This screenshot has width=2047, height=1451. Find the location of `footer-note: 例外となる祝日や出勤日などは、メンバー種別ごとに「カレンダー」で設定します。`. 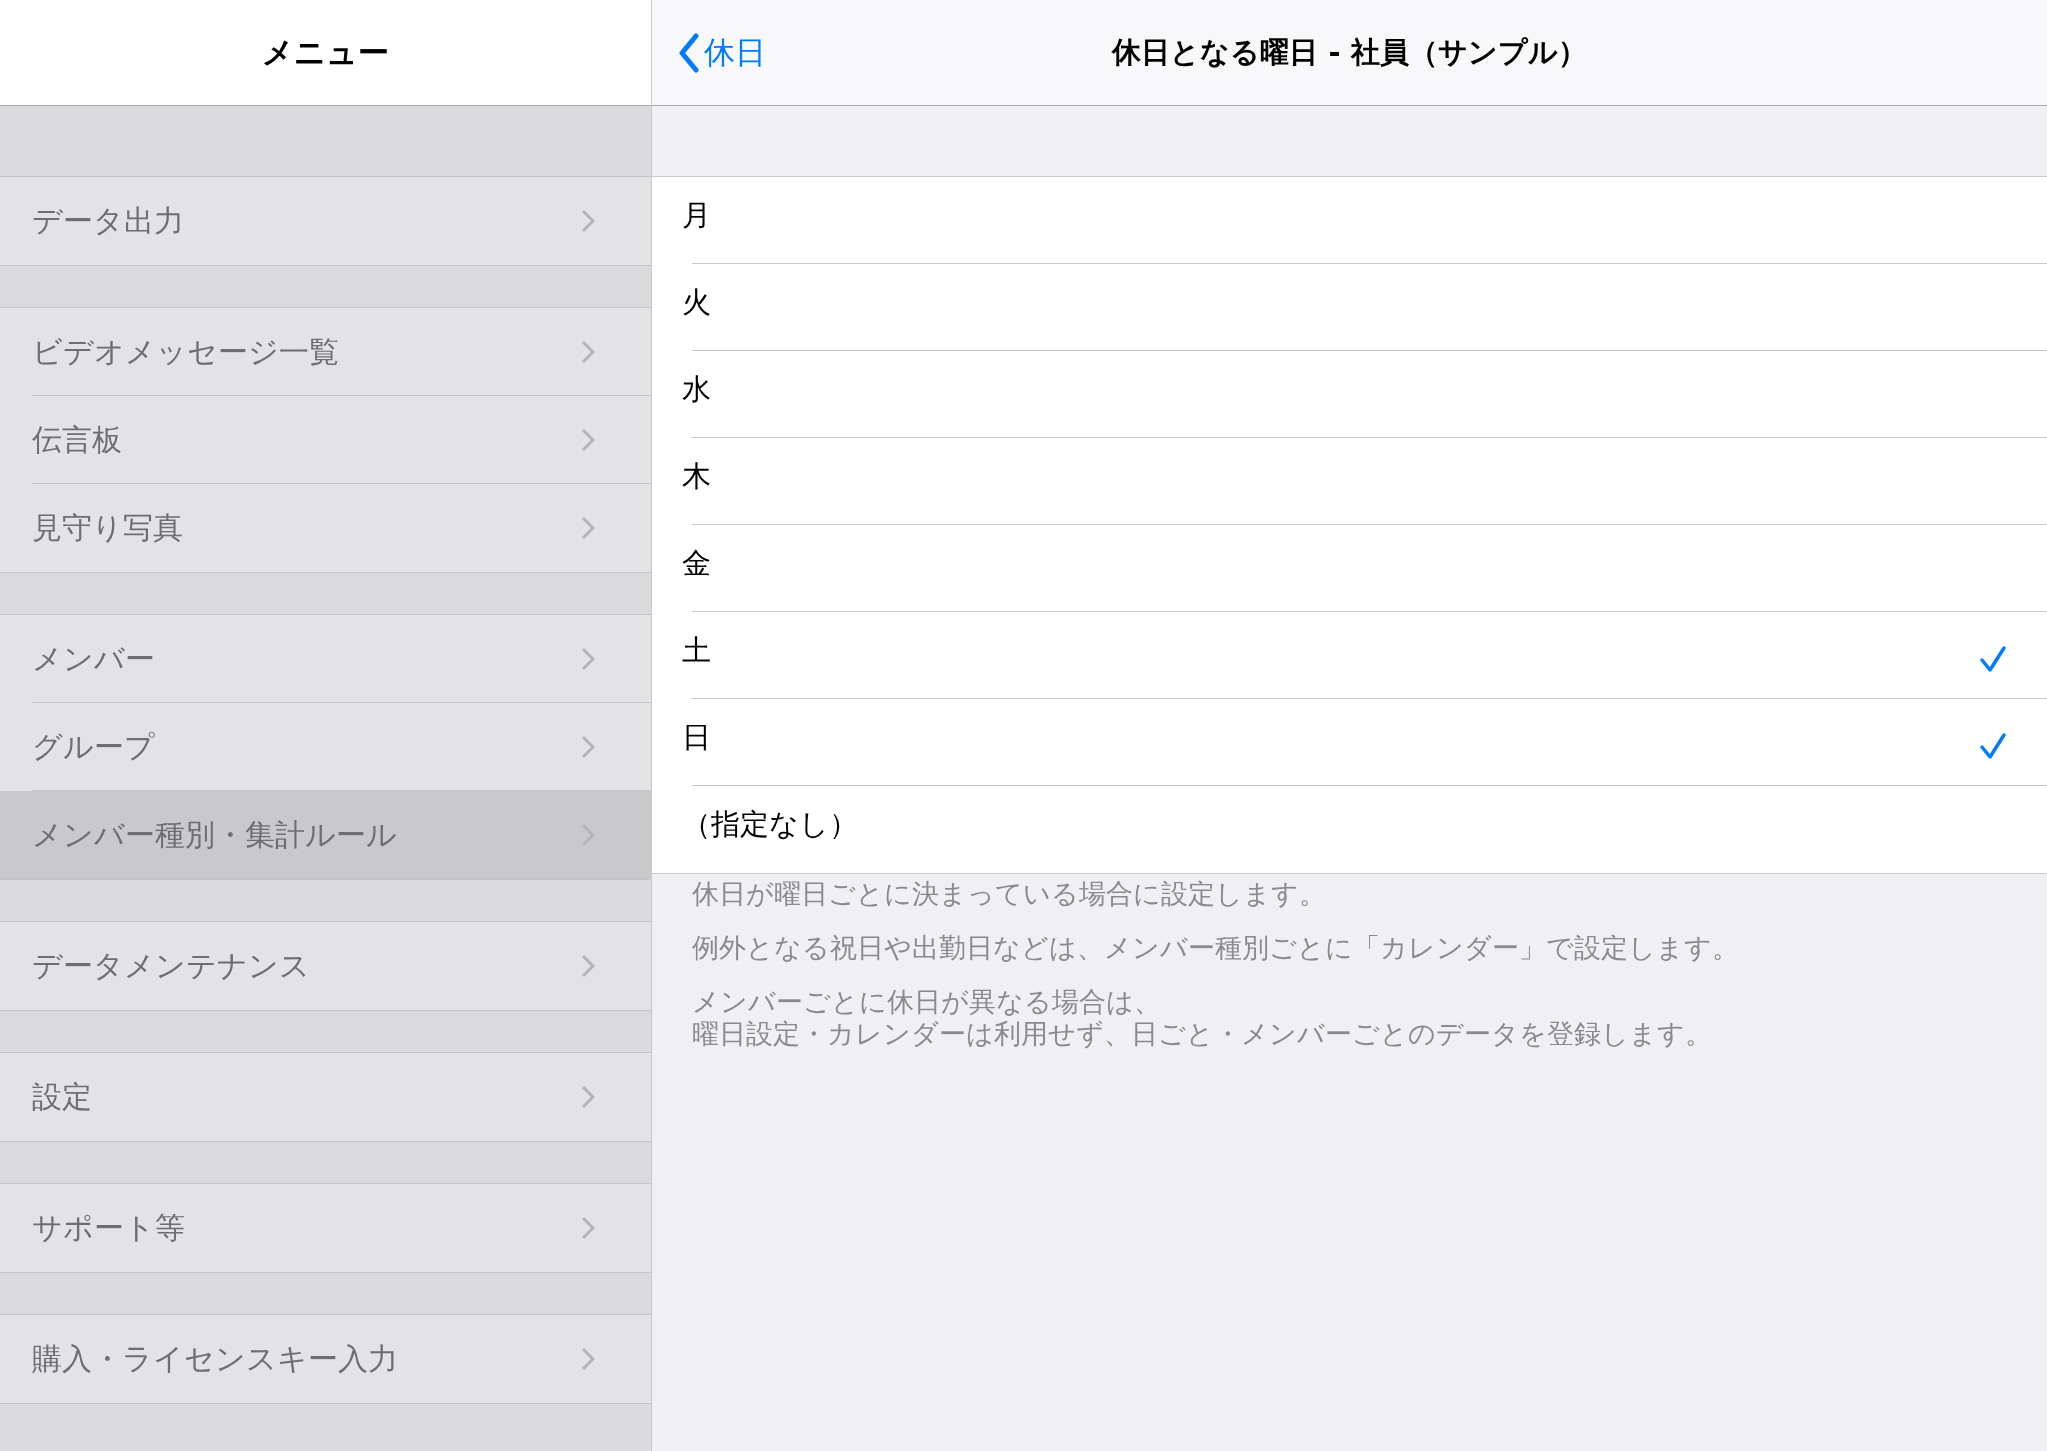

footer-note: 例外となる祝日や出勤日などは、メンバー種別ごとに「カレンダー」で設定します。 is located at coordinates (1216, 948).